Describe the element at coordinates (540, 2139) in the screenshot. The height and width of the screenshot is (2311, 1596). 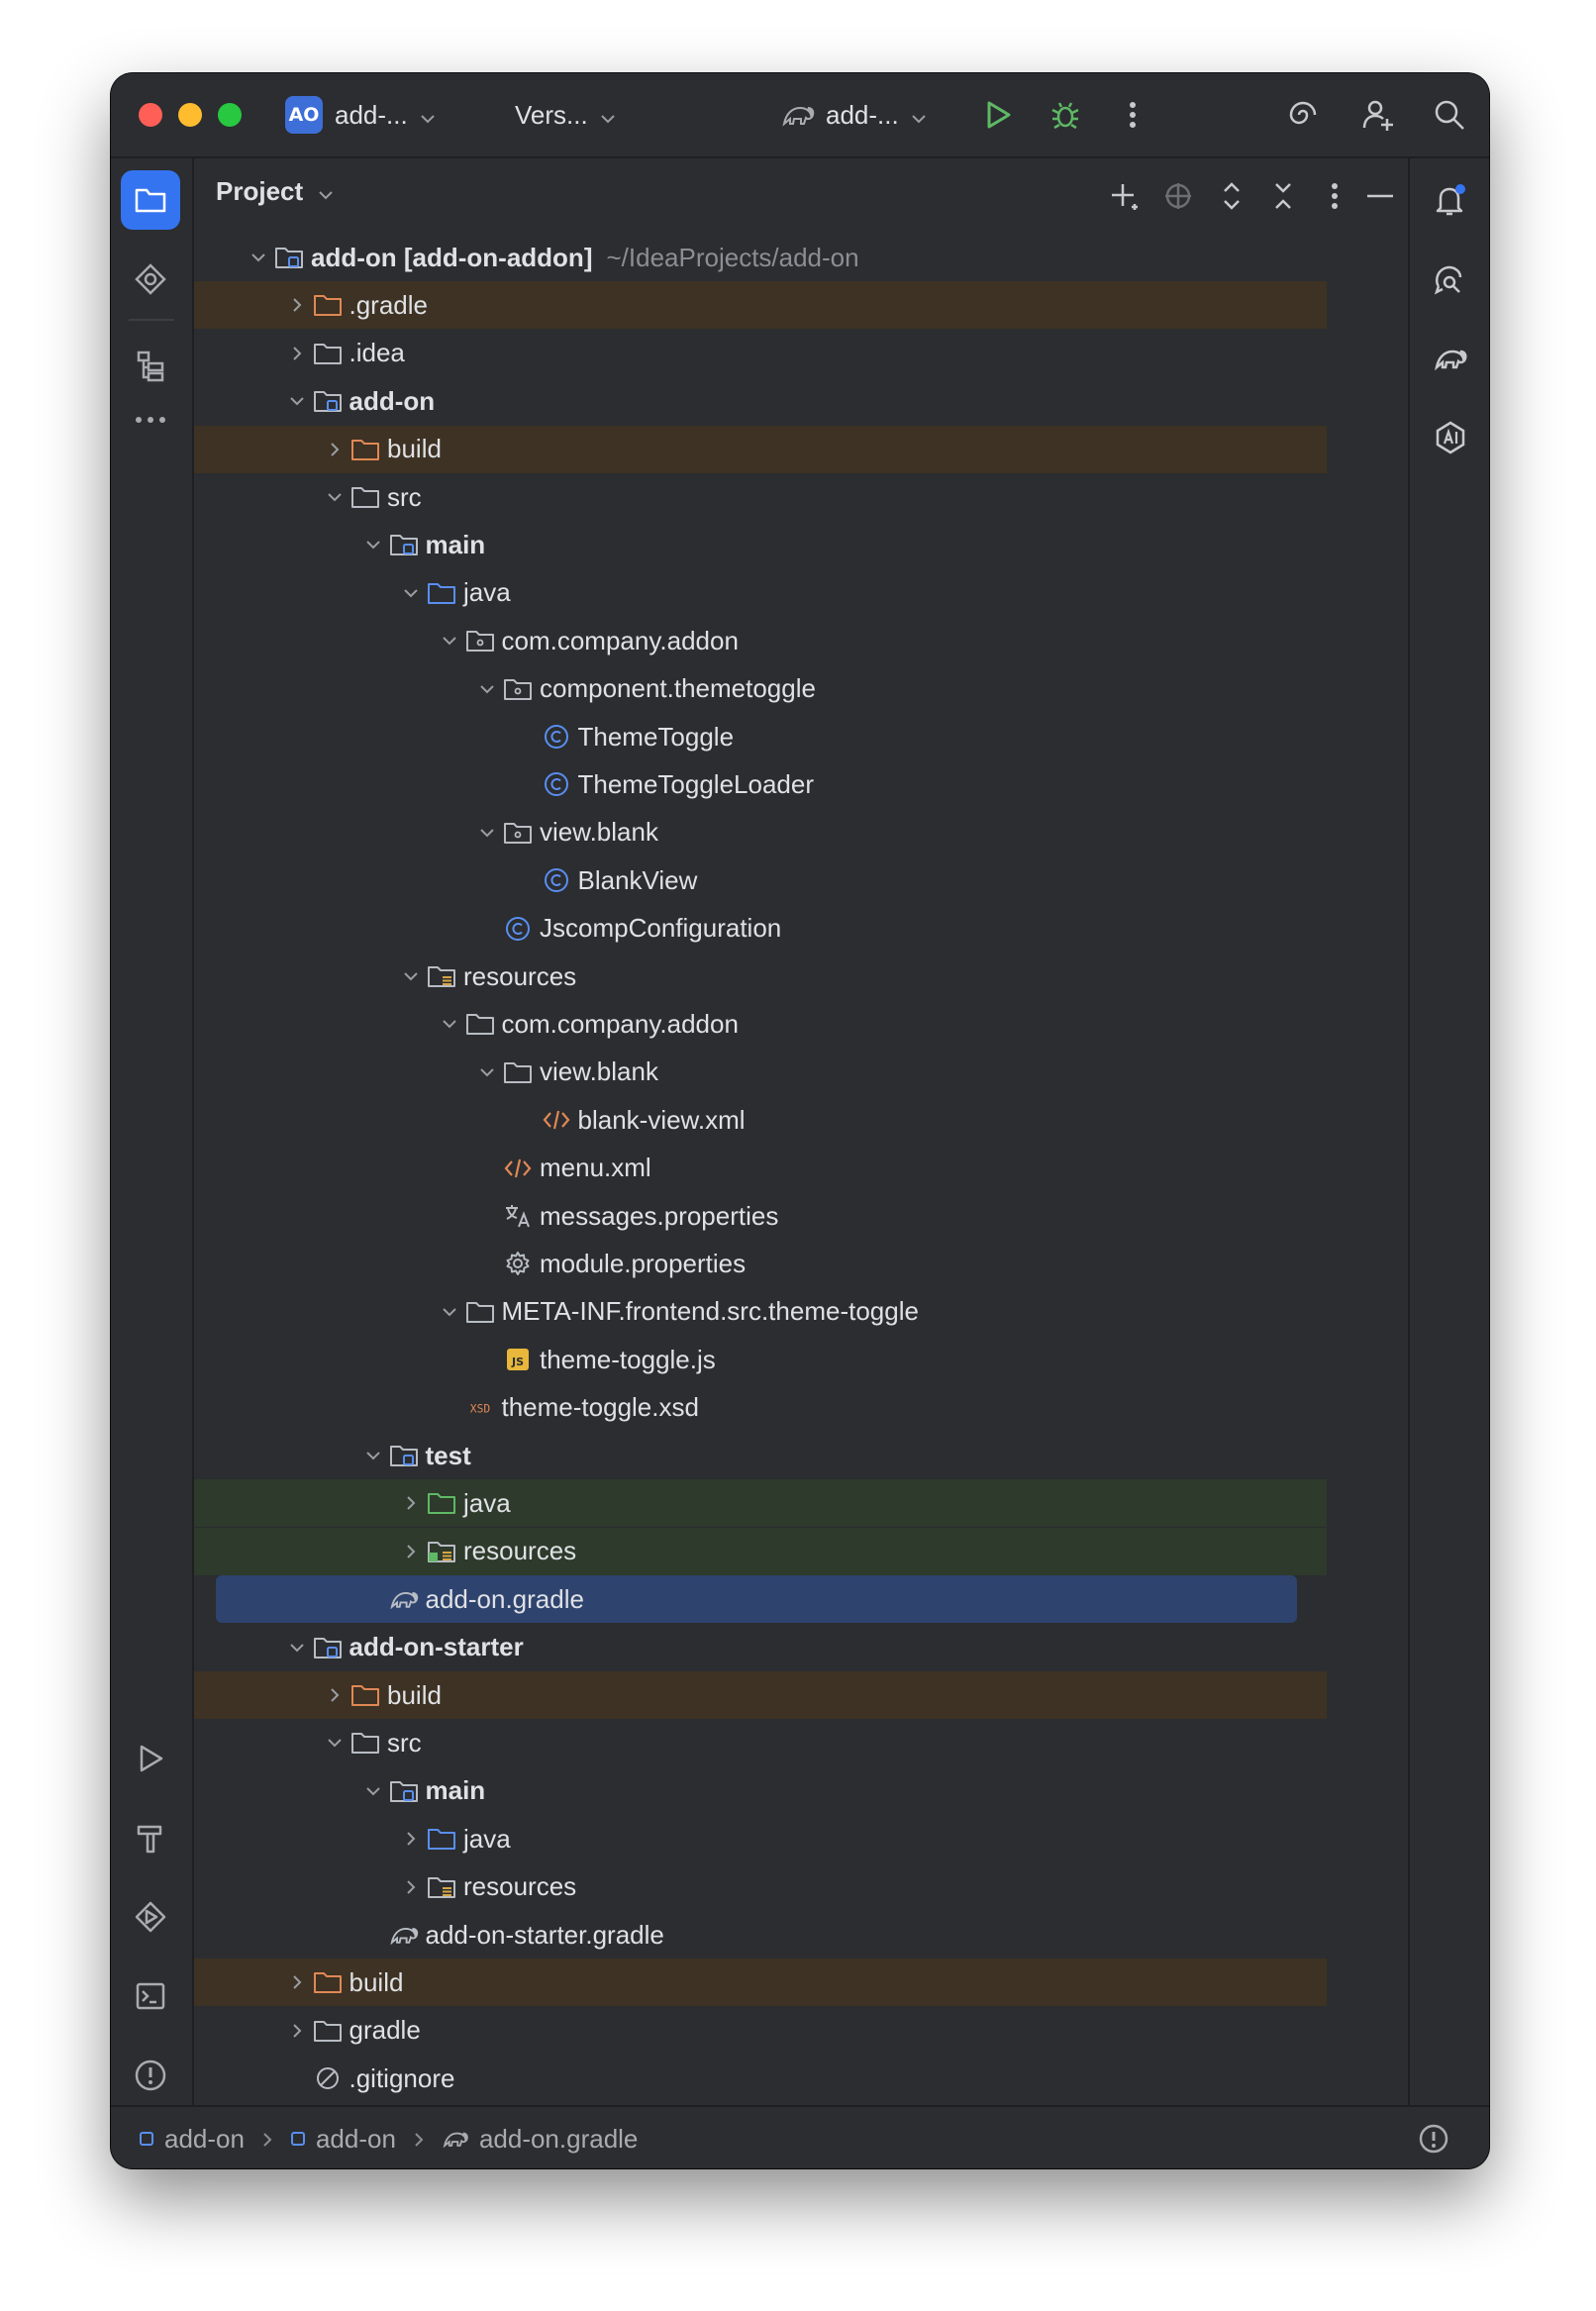
I see `breadcrumb-item: add-on.gradle` at that location.